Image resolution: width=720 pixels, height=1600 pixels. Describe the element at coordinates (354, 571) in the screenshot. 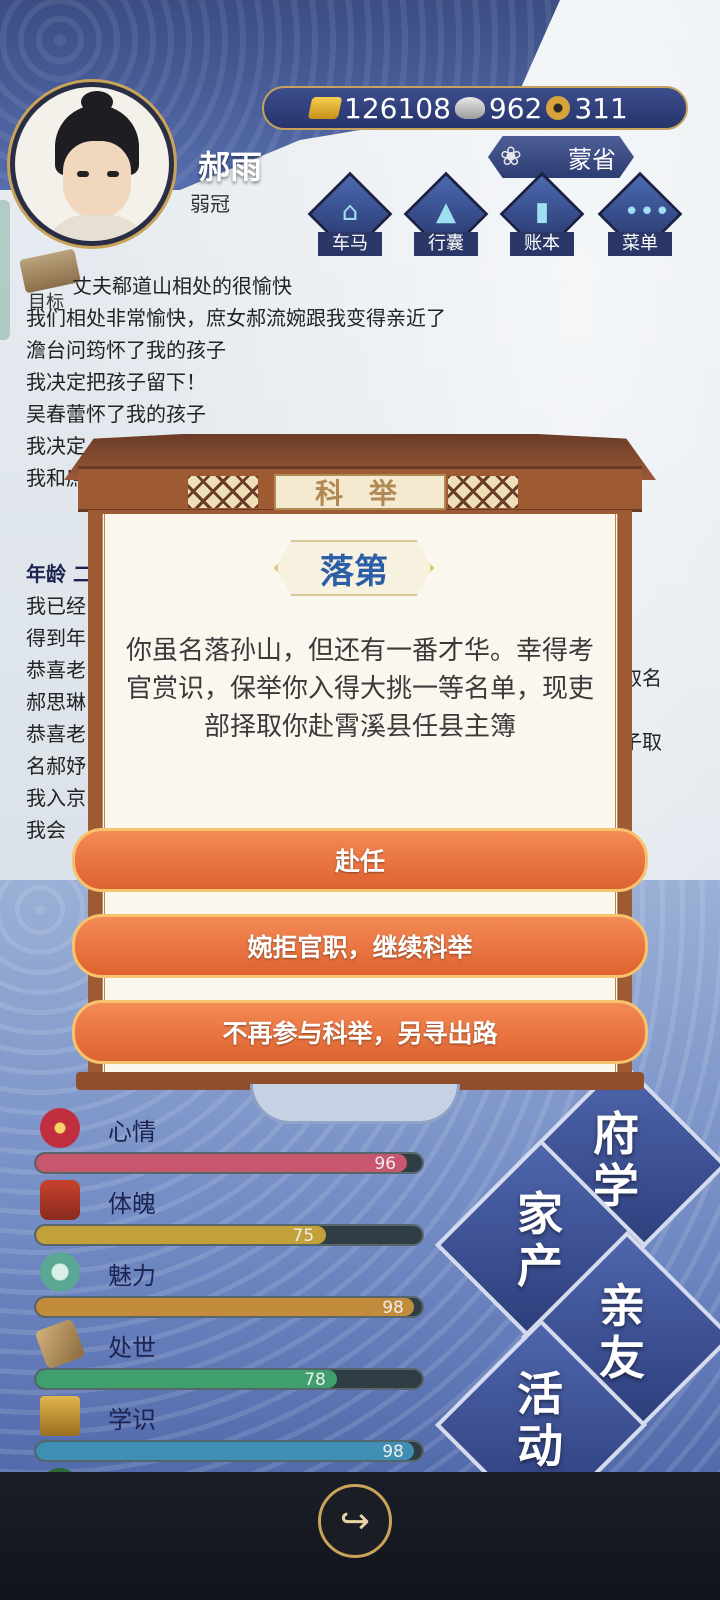

I see `result-text: 落第` at that location.